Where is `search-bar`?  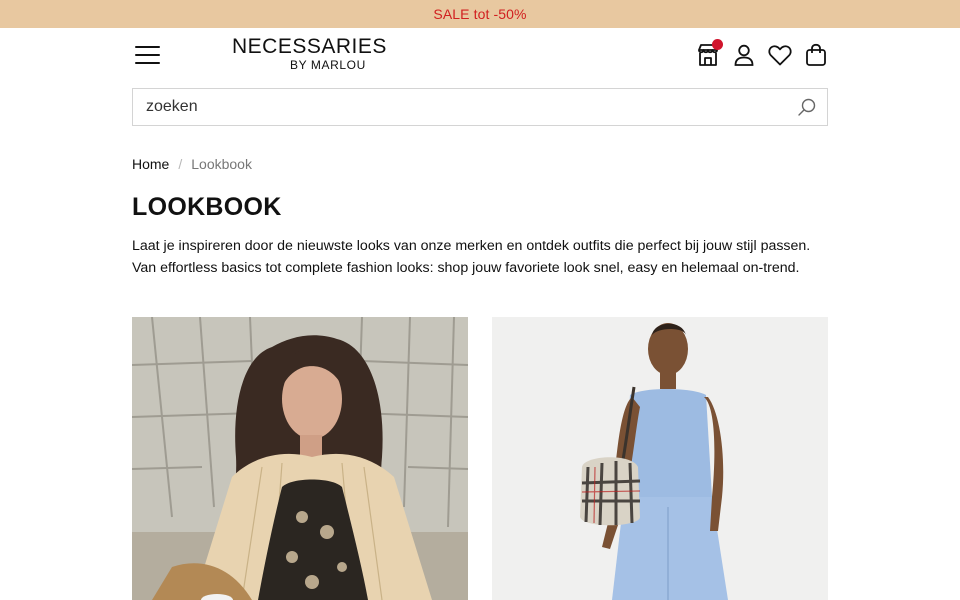 search-bar is located at coordinates (480, 107).